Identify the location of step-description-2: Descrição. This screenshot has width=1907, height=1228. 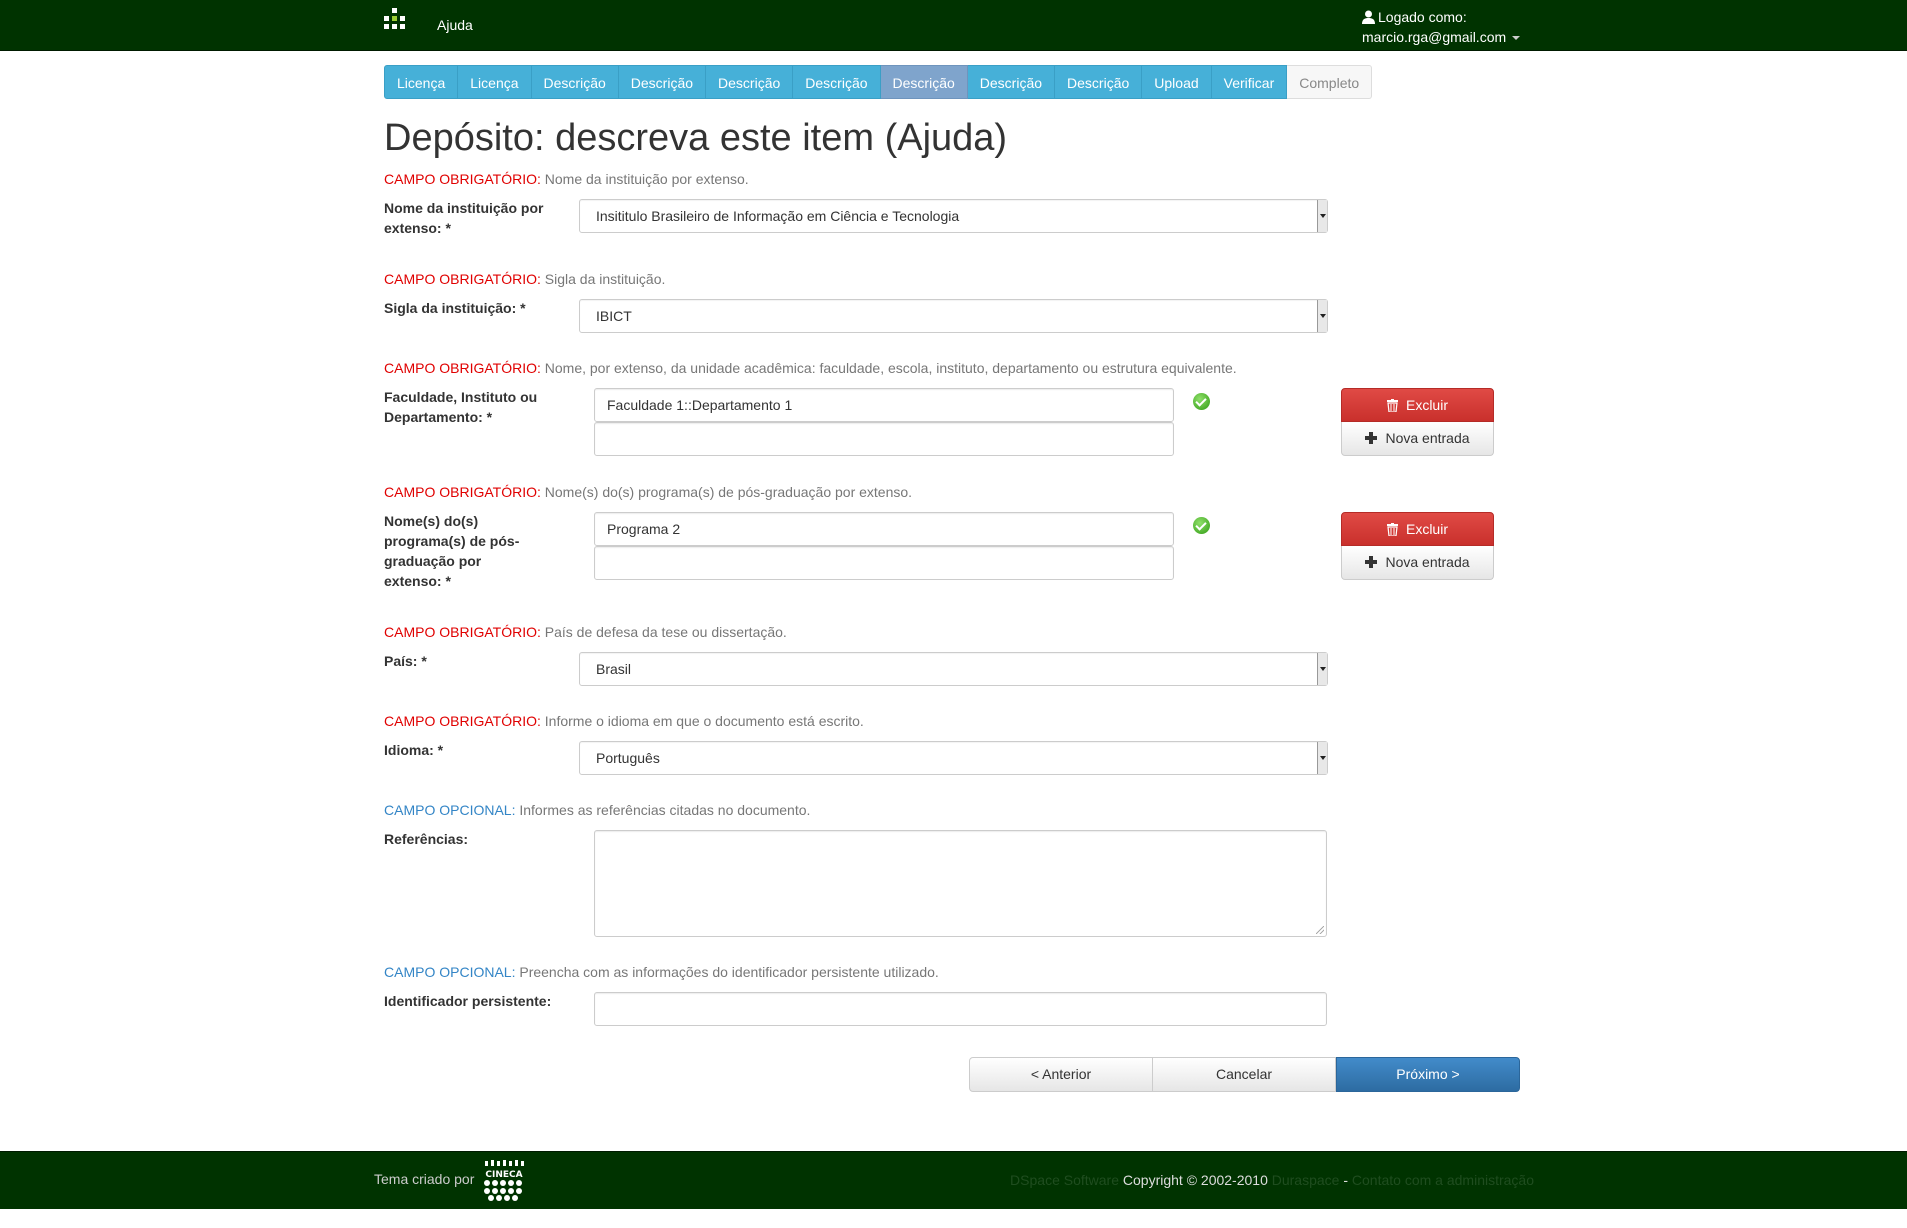
(662, 82).